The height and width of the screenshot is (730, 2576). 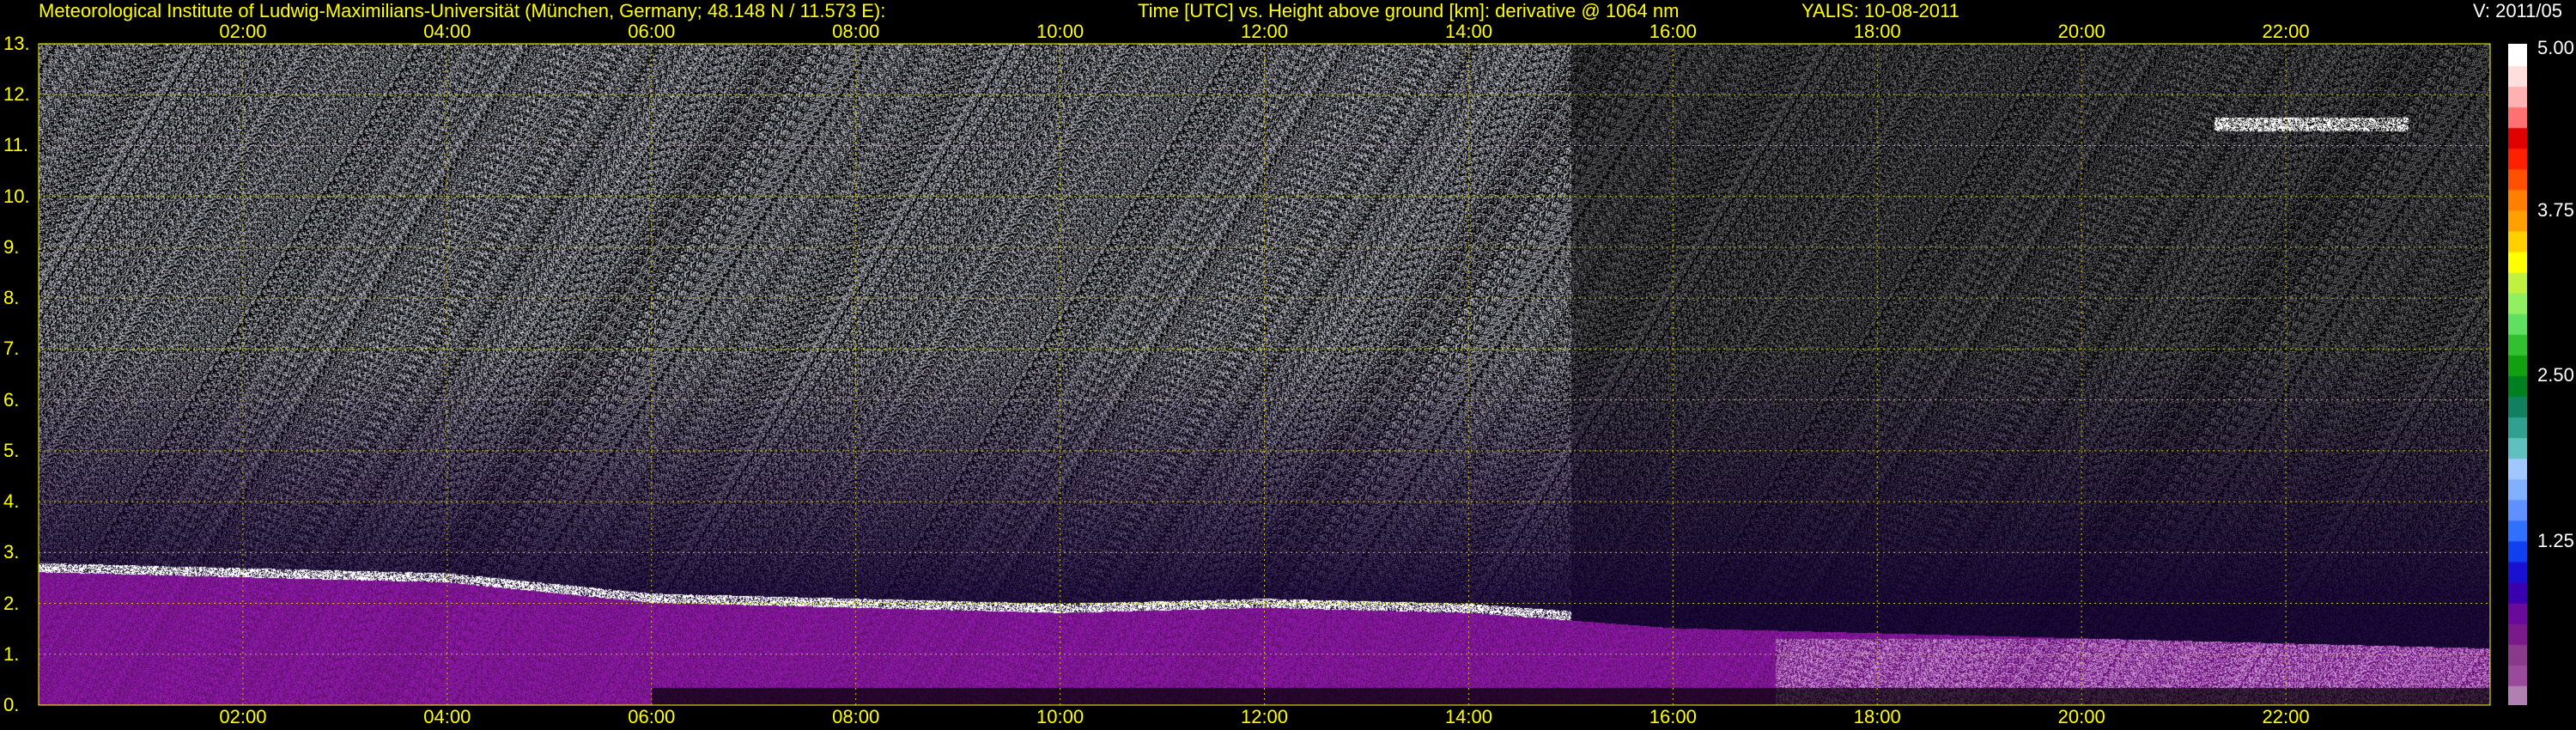 I want to click on x-tick-label-bottom: 12:00, so click(x=1265, y=716).